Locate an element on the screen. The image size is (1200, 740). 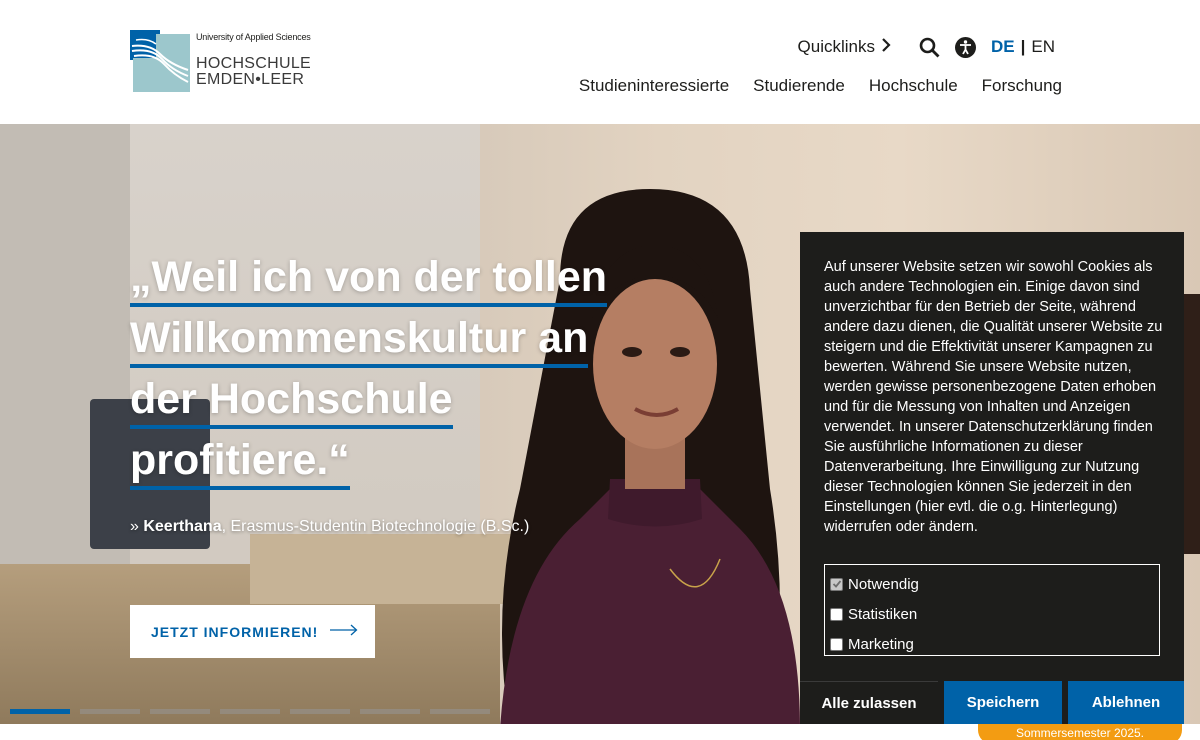
save-button: Speichern is located at coordinates (1003, 702).